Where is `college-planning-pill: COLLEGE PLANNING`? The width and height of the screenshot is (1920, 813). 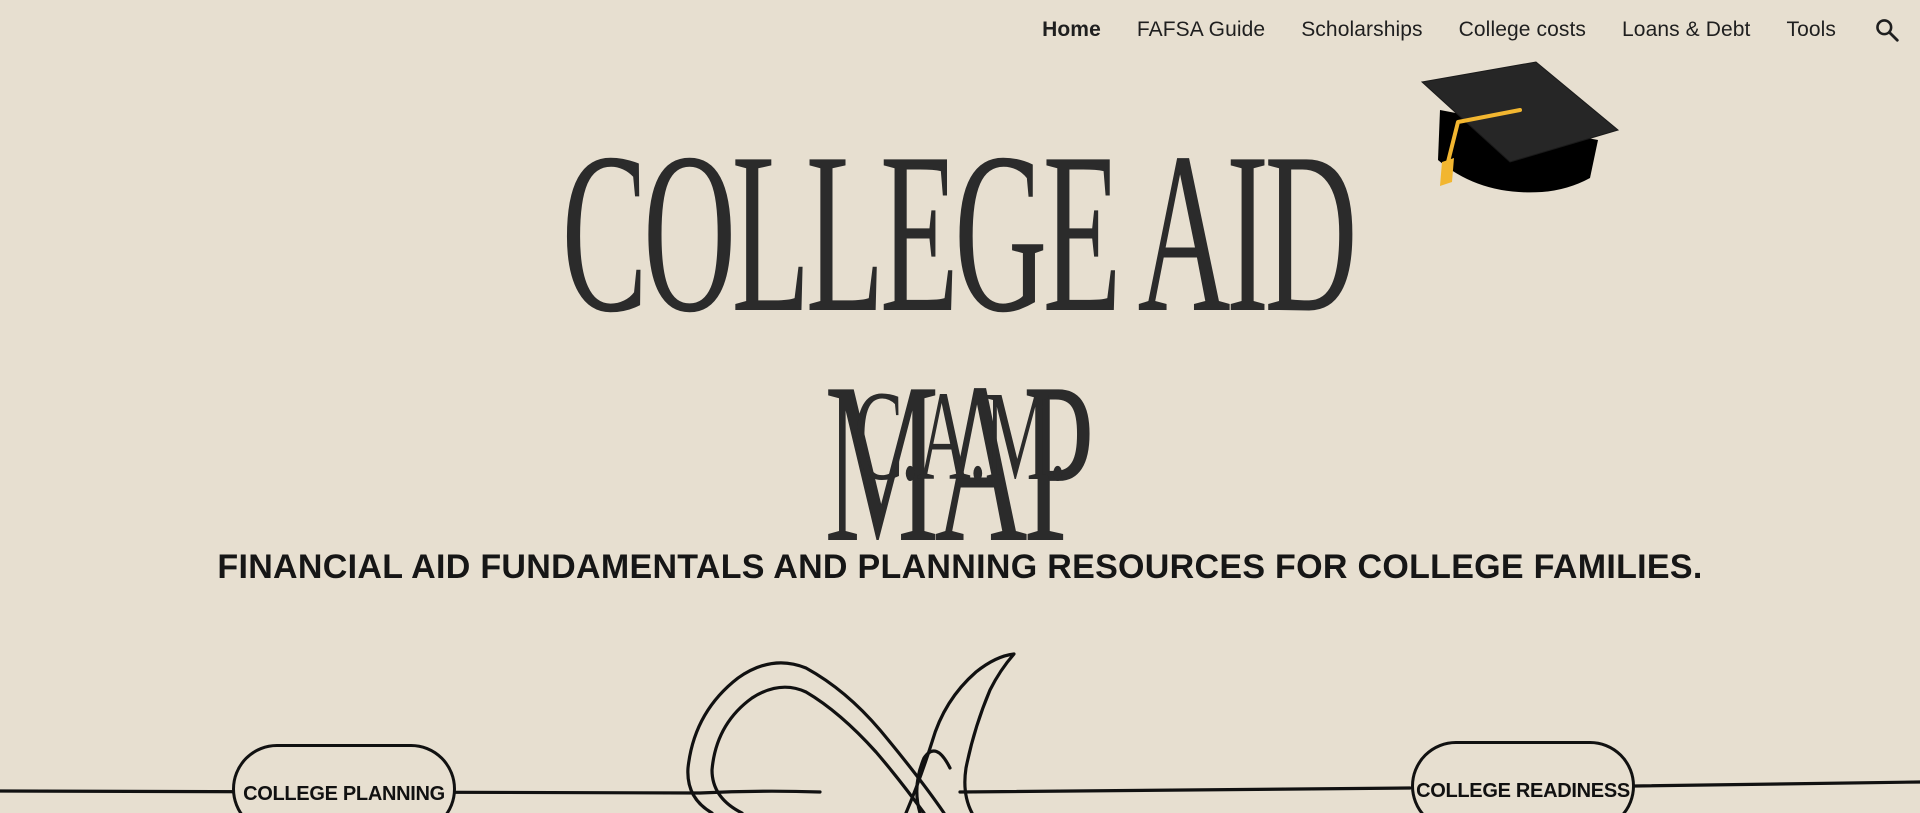 college-planning-pill: COLLEGE PLANNING is located at coordinates (344, 778).